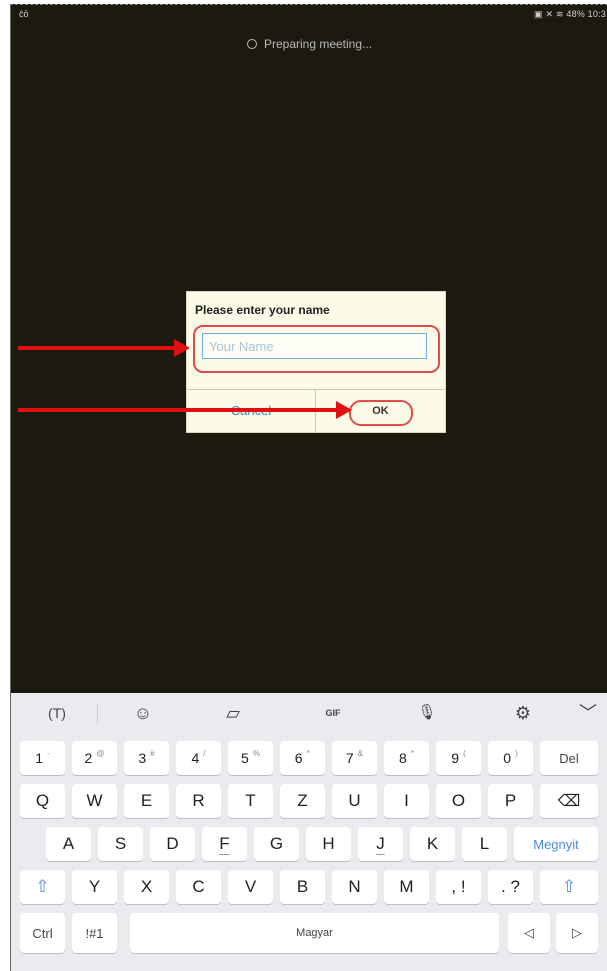 This screenshot has width=607, height=971. I want to click on microphone-icon: 🎙, so click(427, 713).